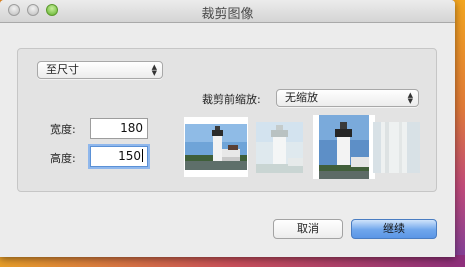 The height and width of the screenshot is (267, 465). I want to click on scale-before-crop-value: 无缩放, so click(301, 97).